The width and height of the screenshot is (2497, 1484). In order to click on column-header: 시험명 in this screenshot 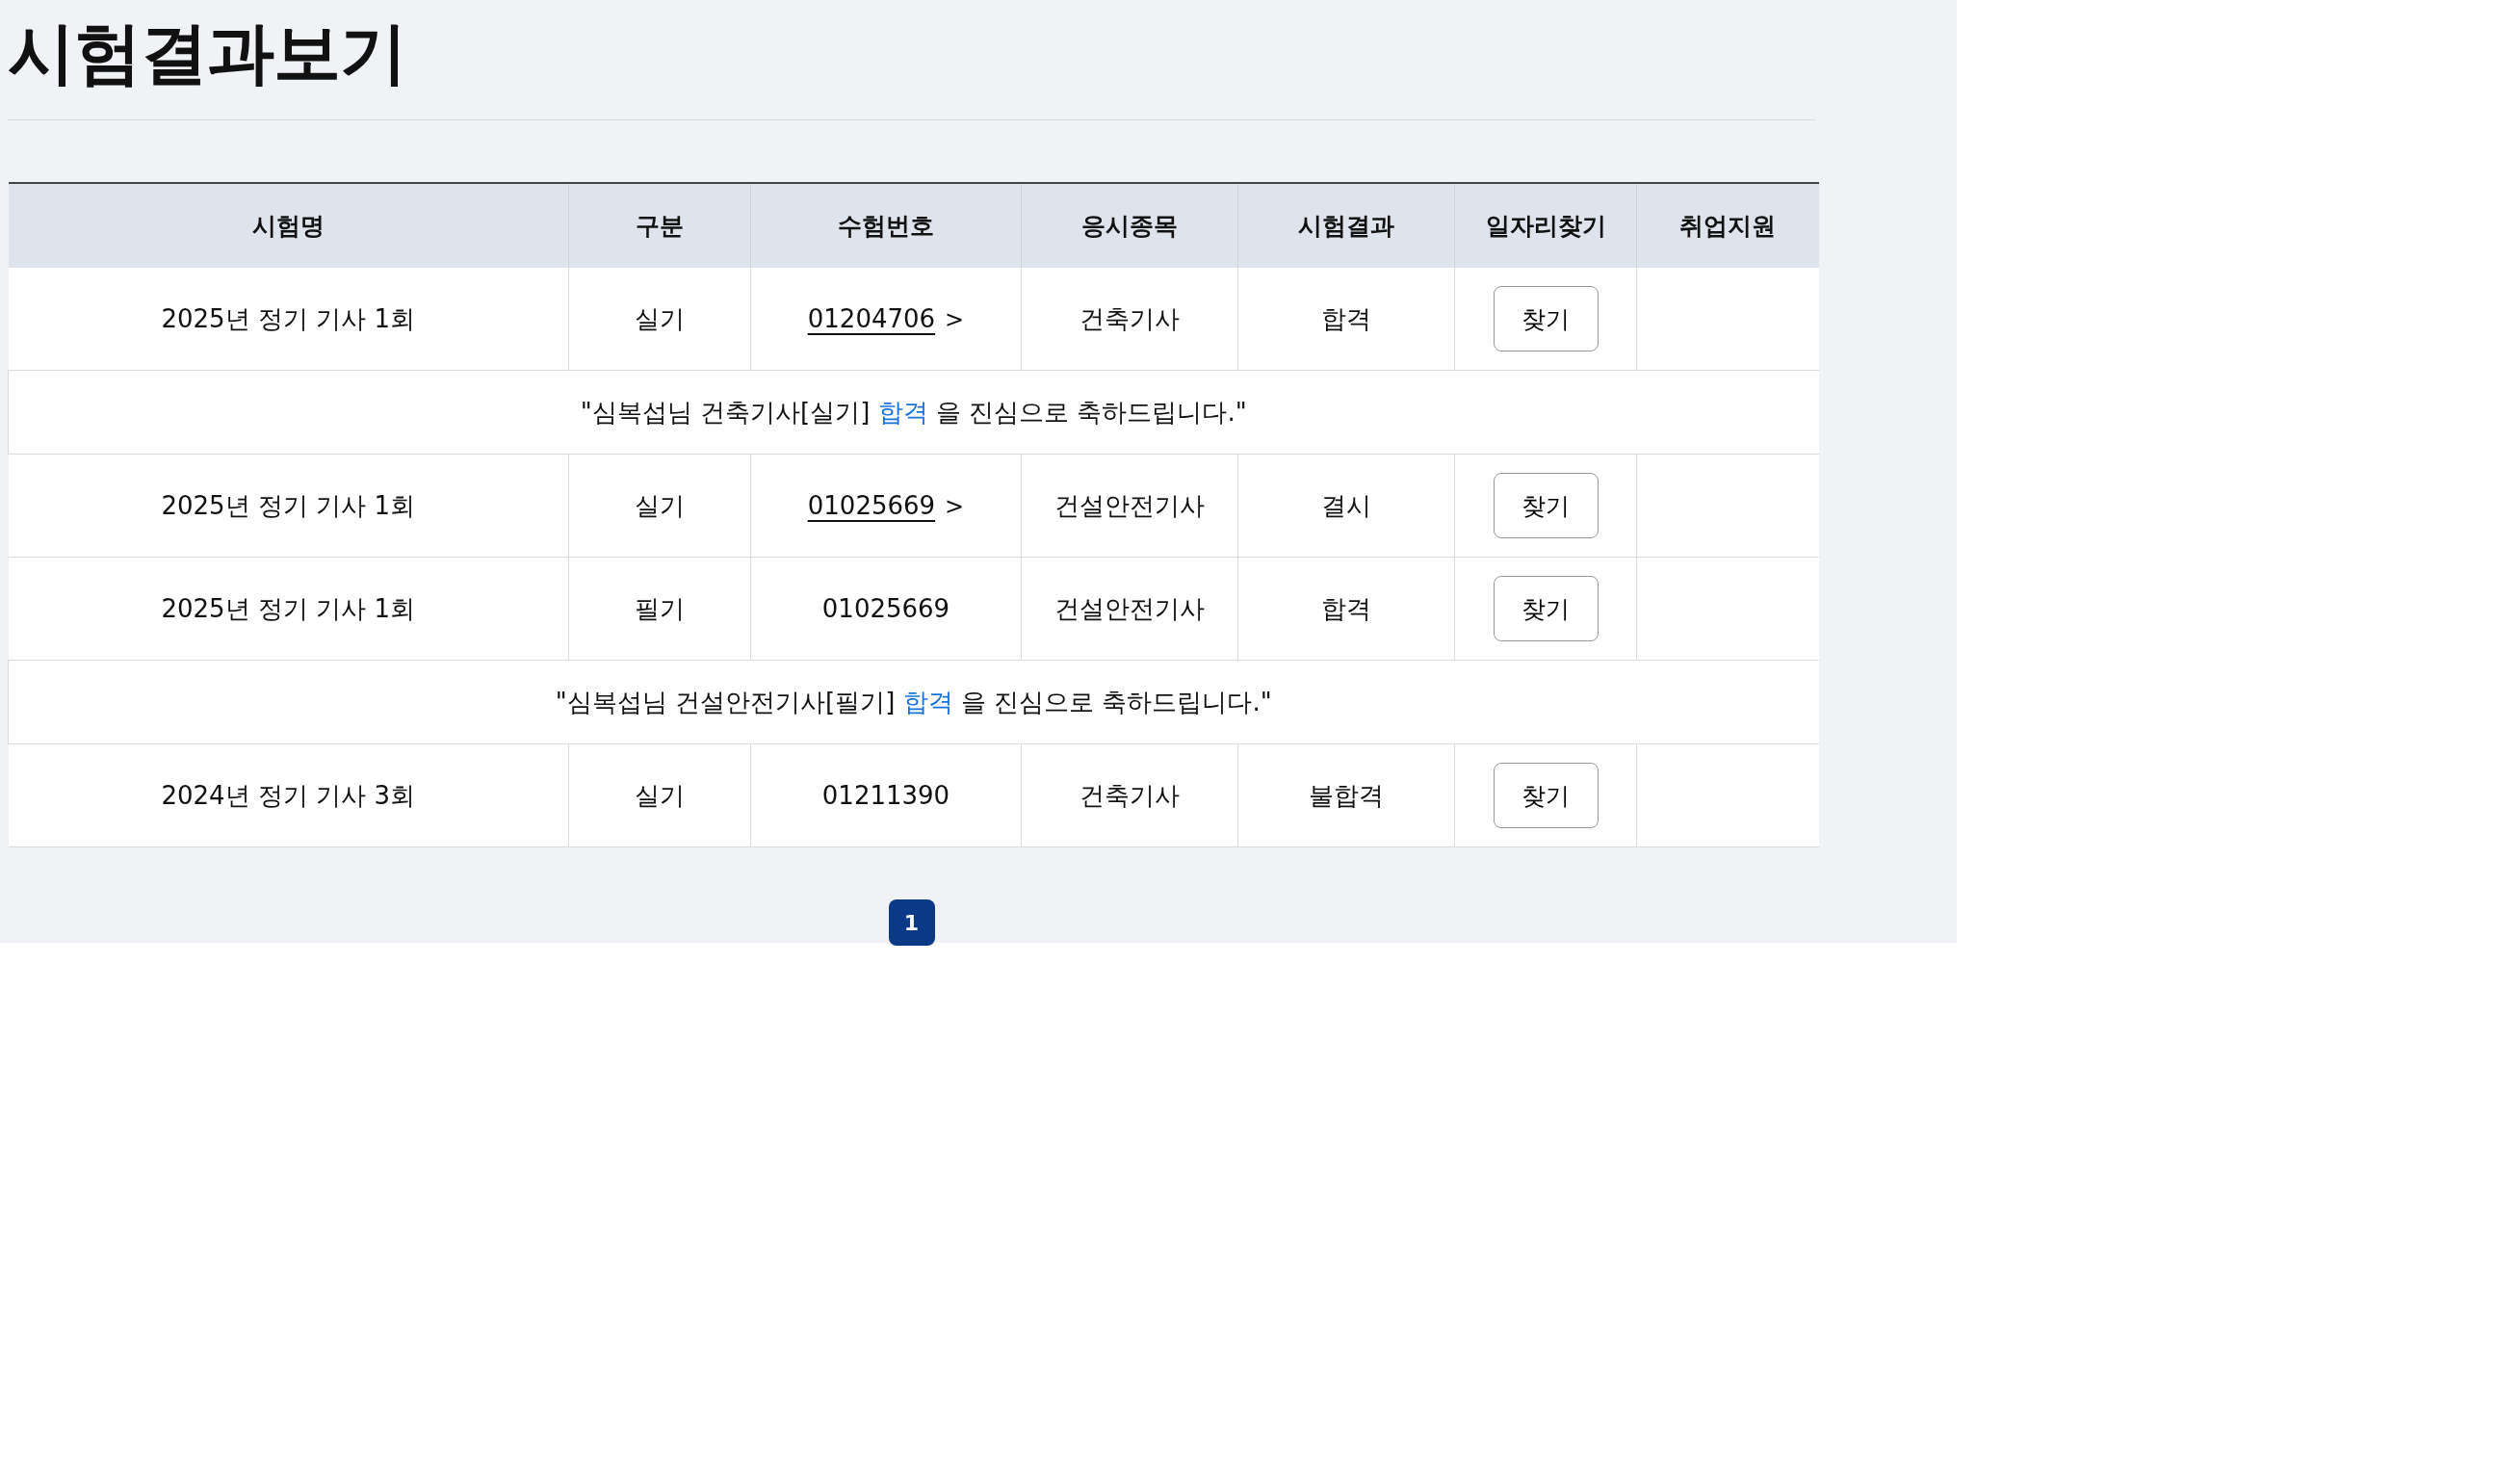, I will do `click(289, 226)`.